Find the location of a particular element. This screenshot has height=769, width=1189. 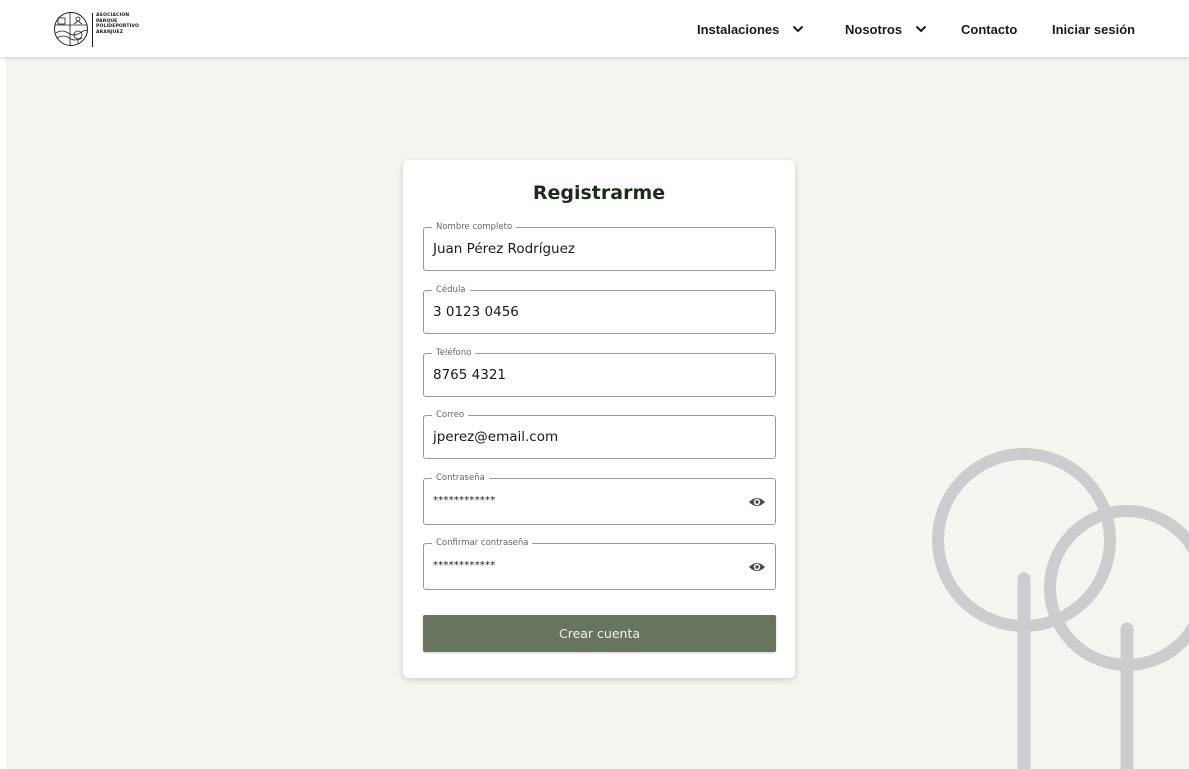

phone-field: Teléfono 8765 4321 is located at coordinates (599, 372).